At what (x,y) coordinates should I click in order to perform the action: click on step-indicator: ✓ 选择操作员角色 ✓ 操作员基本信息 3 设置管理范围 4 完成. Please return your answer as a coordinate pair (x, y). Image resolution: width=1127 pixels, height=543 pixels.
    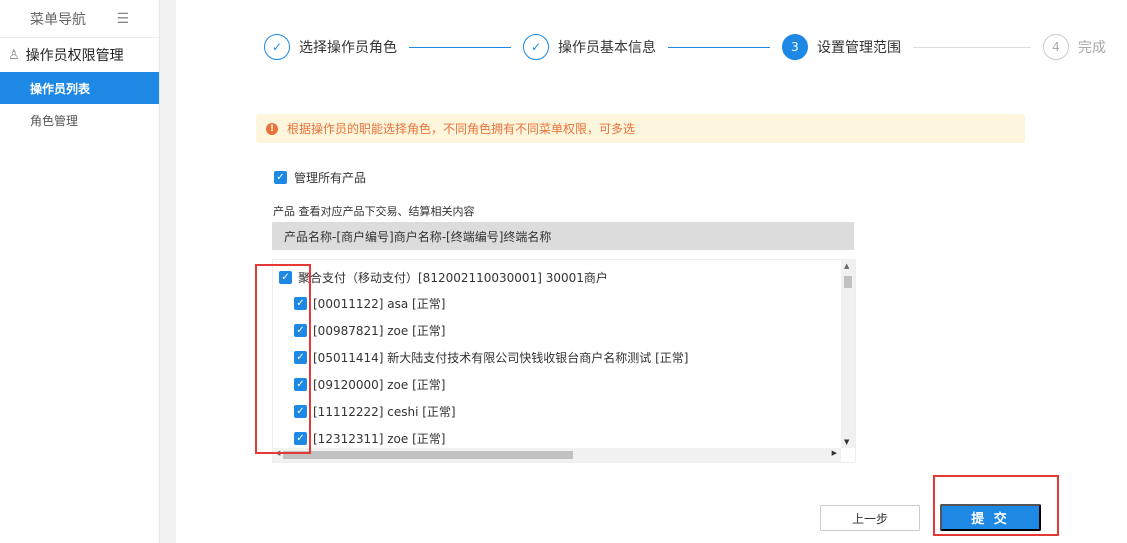
    Looking at the image, I should click on (685, 47).